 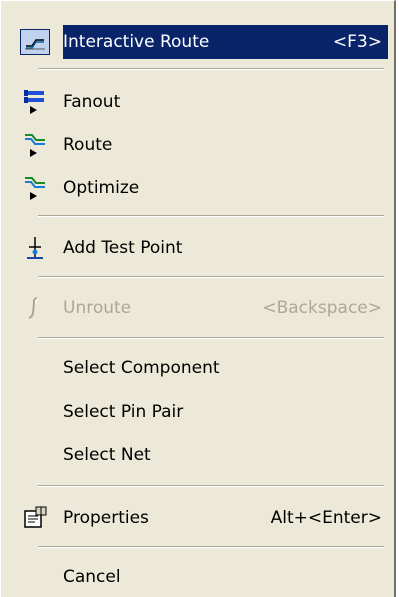 What do you see at coordinates (88, 145) in the screenshot?
I see `menu-item-label: Route` at bounding box center [88, 145].